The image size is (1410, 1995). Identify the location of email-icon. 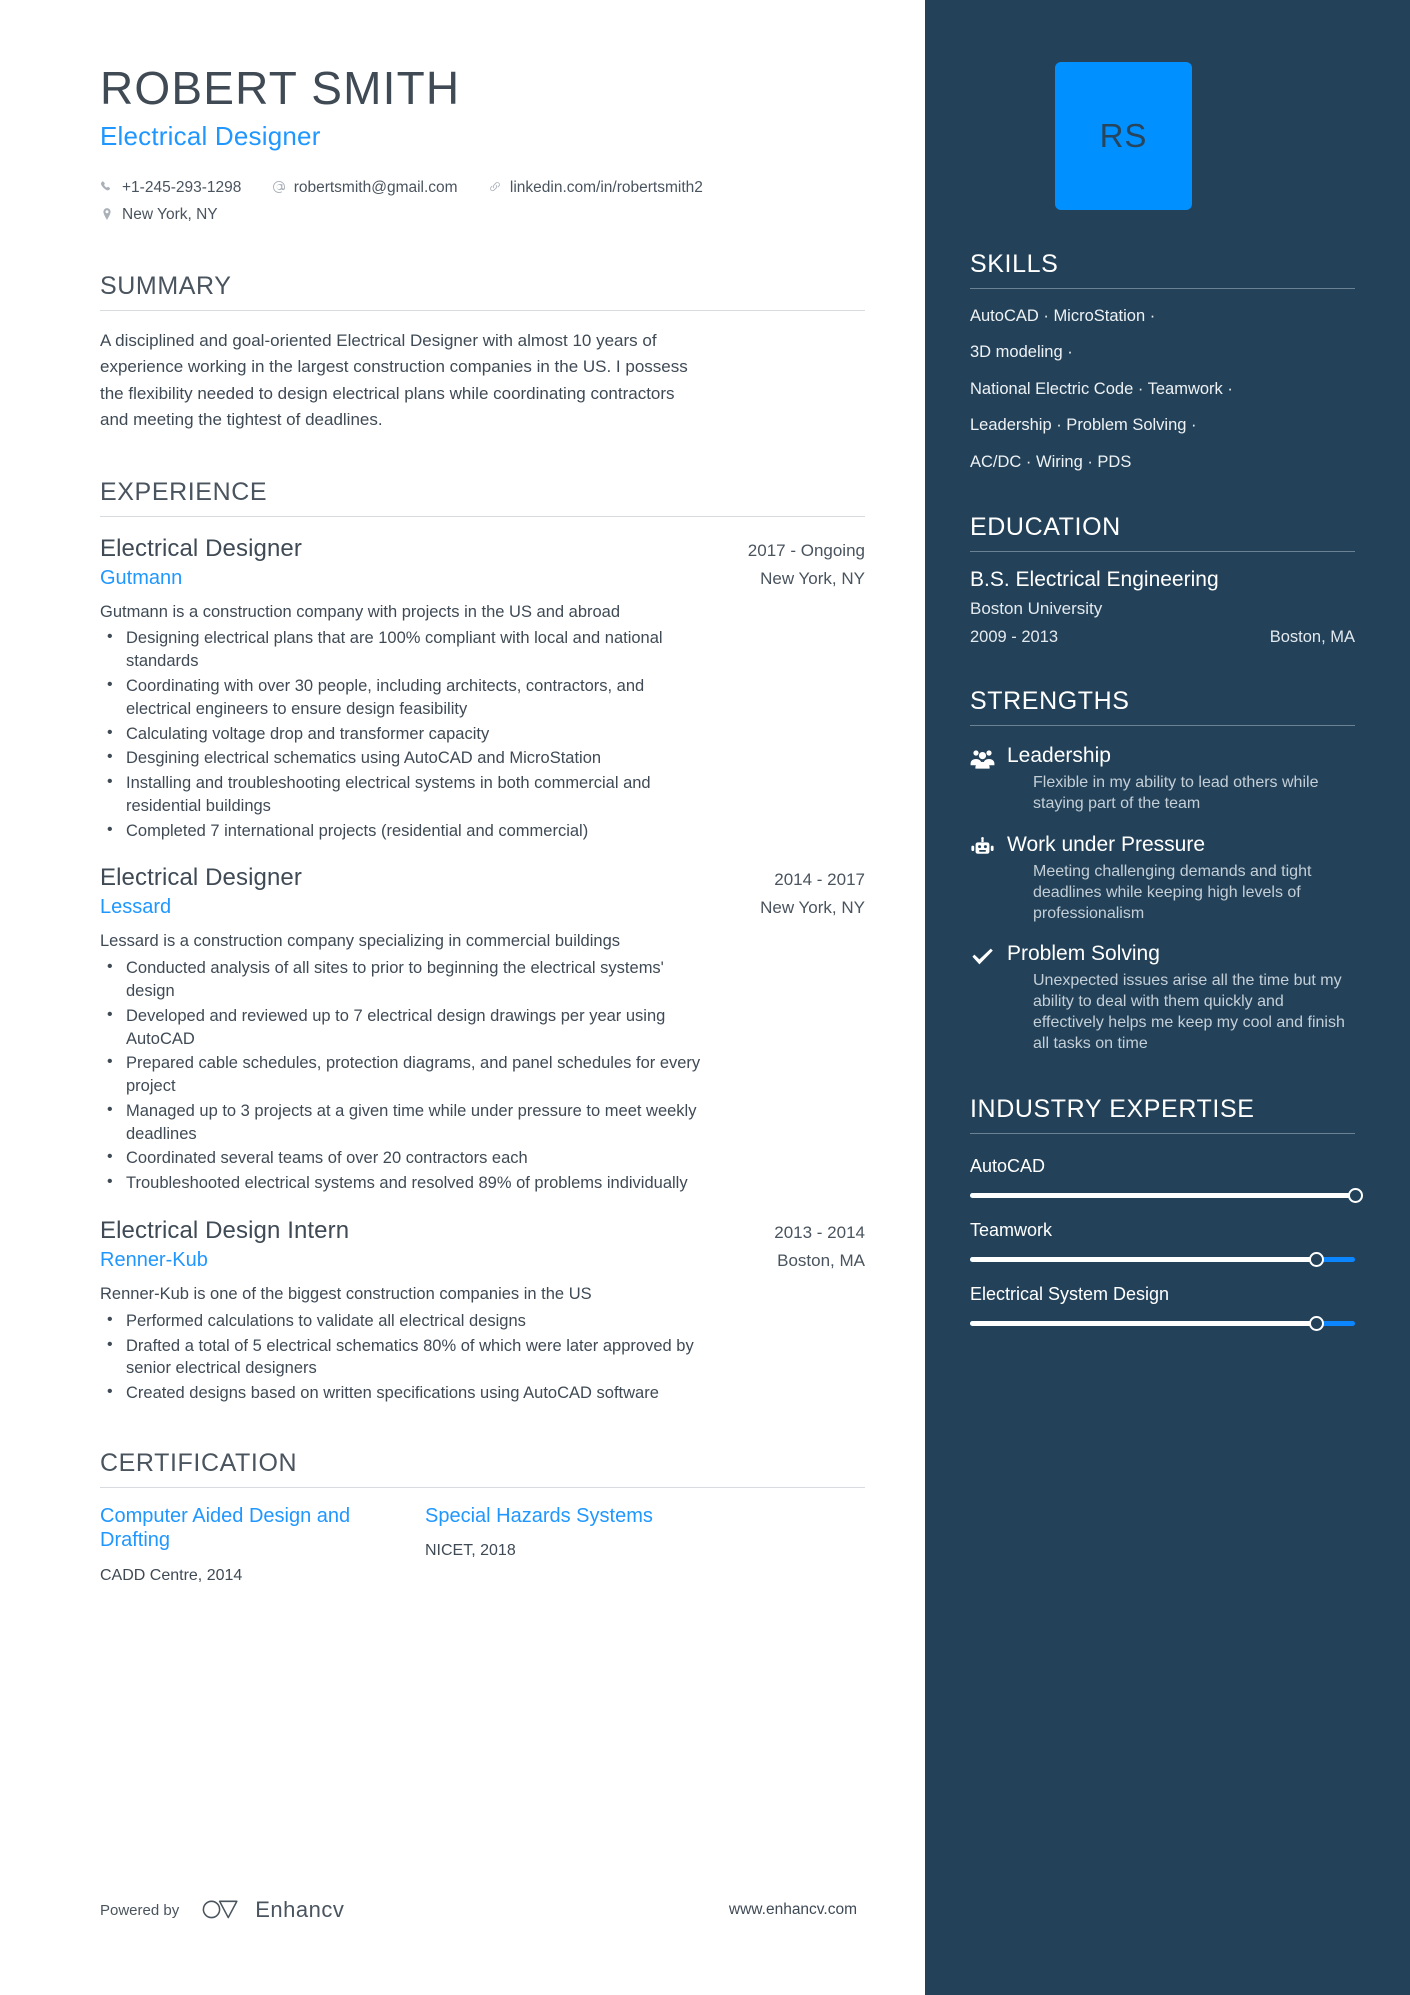
(279, 187).